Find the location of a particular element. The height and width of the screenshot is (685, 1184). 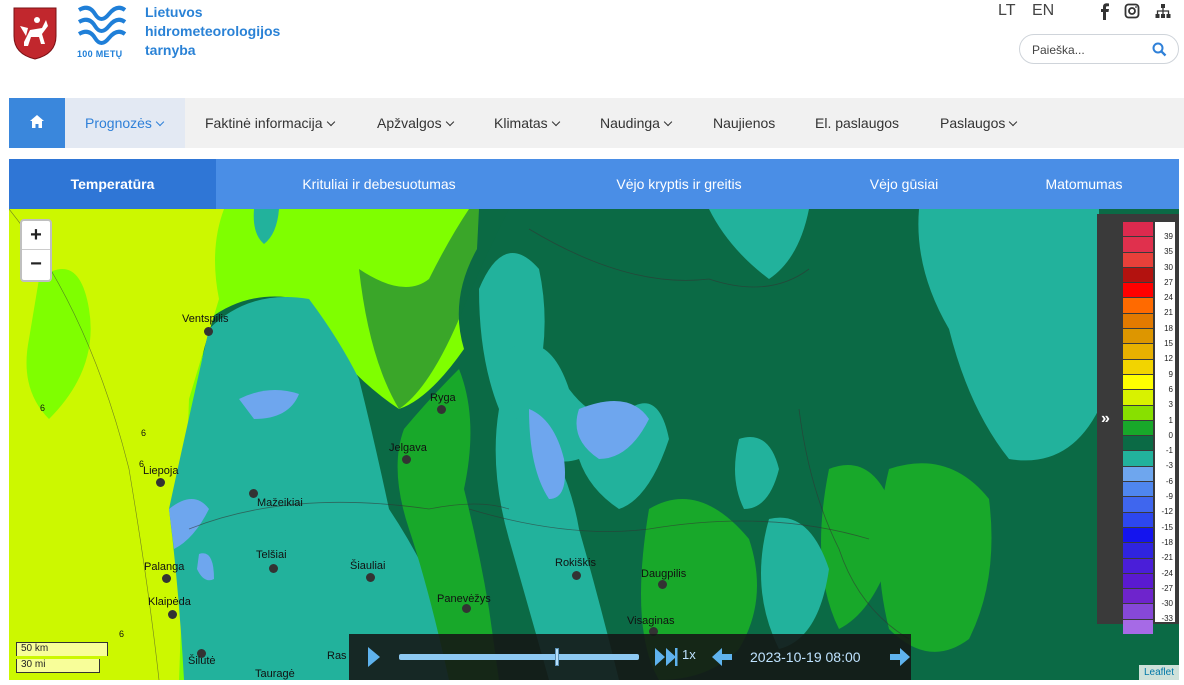

fast-forward-icon is located at coordinates (666, 657).